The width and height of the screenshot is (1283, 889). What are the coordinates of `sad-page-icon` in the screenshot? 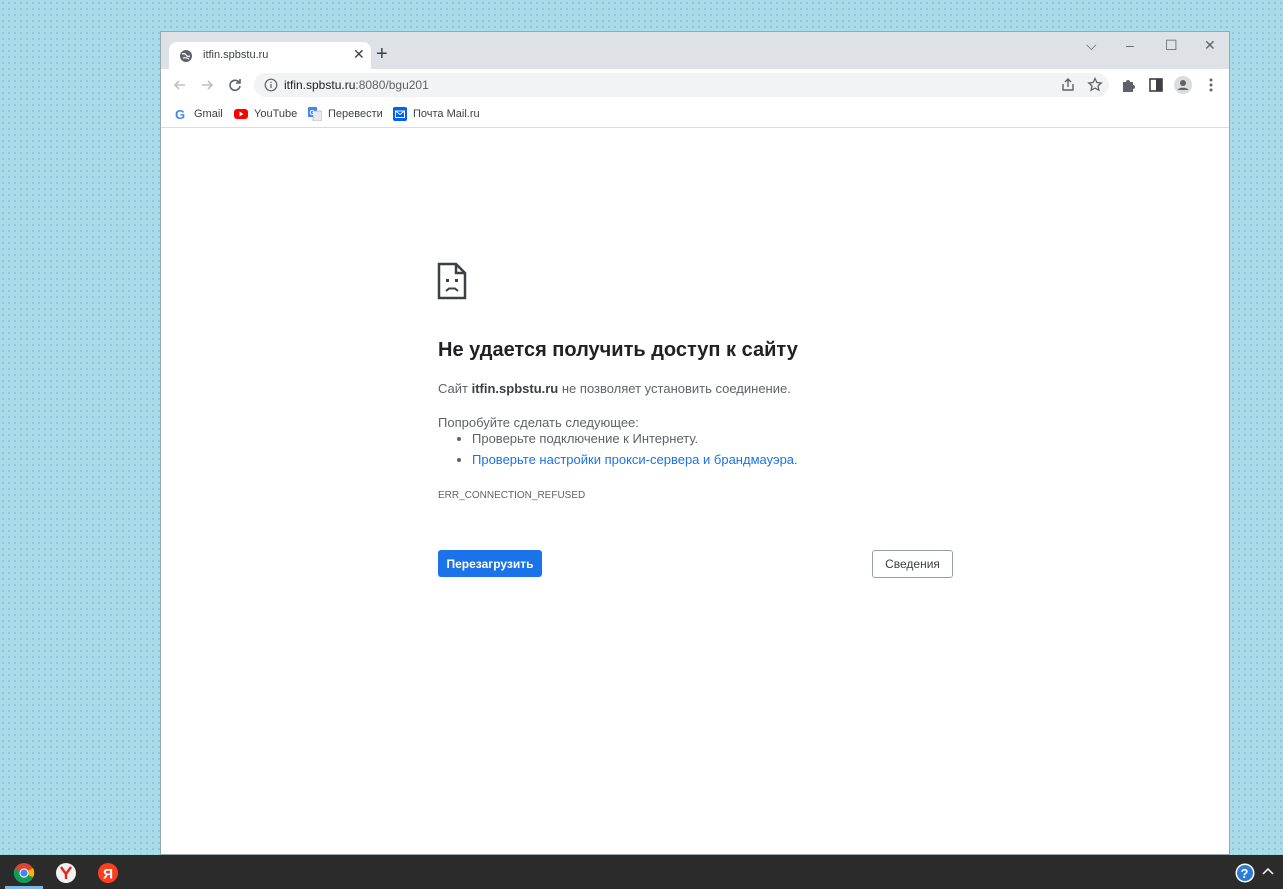 It's located at (452, 281).